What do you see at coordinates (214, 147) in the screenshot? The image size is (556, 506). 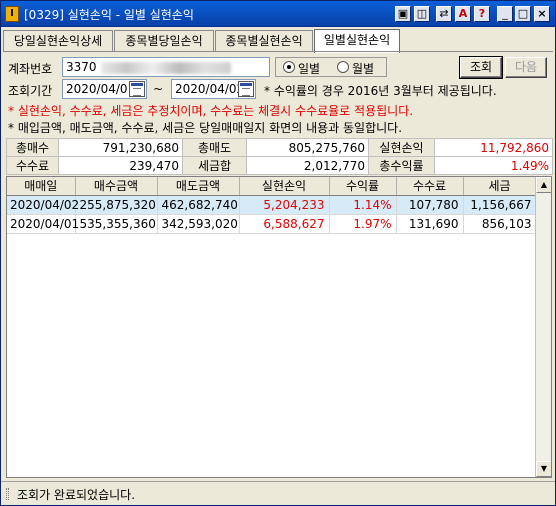 I see `total-sell-label: 총매도` at bounding box center [214, 147].